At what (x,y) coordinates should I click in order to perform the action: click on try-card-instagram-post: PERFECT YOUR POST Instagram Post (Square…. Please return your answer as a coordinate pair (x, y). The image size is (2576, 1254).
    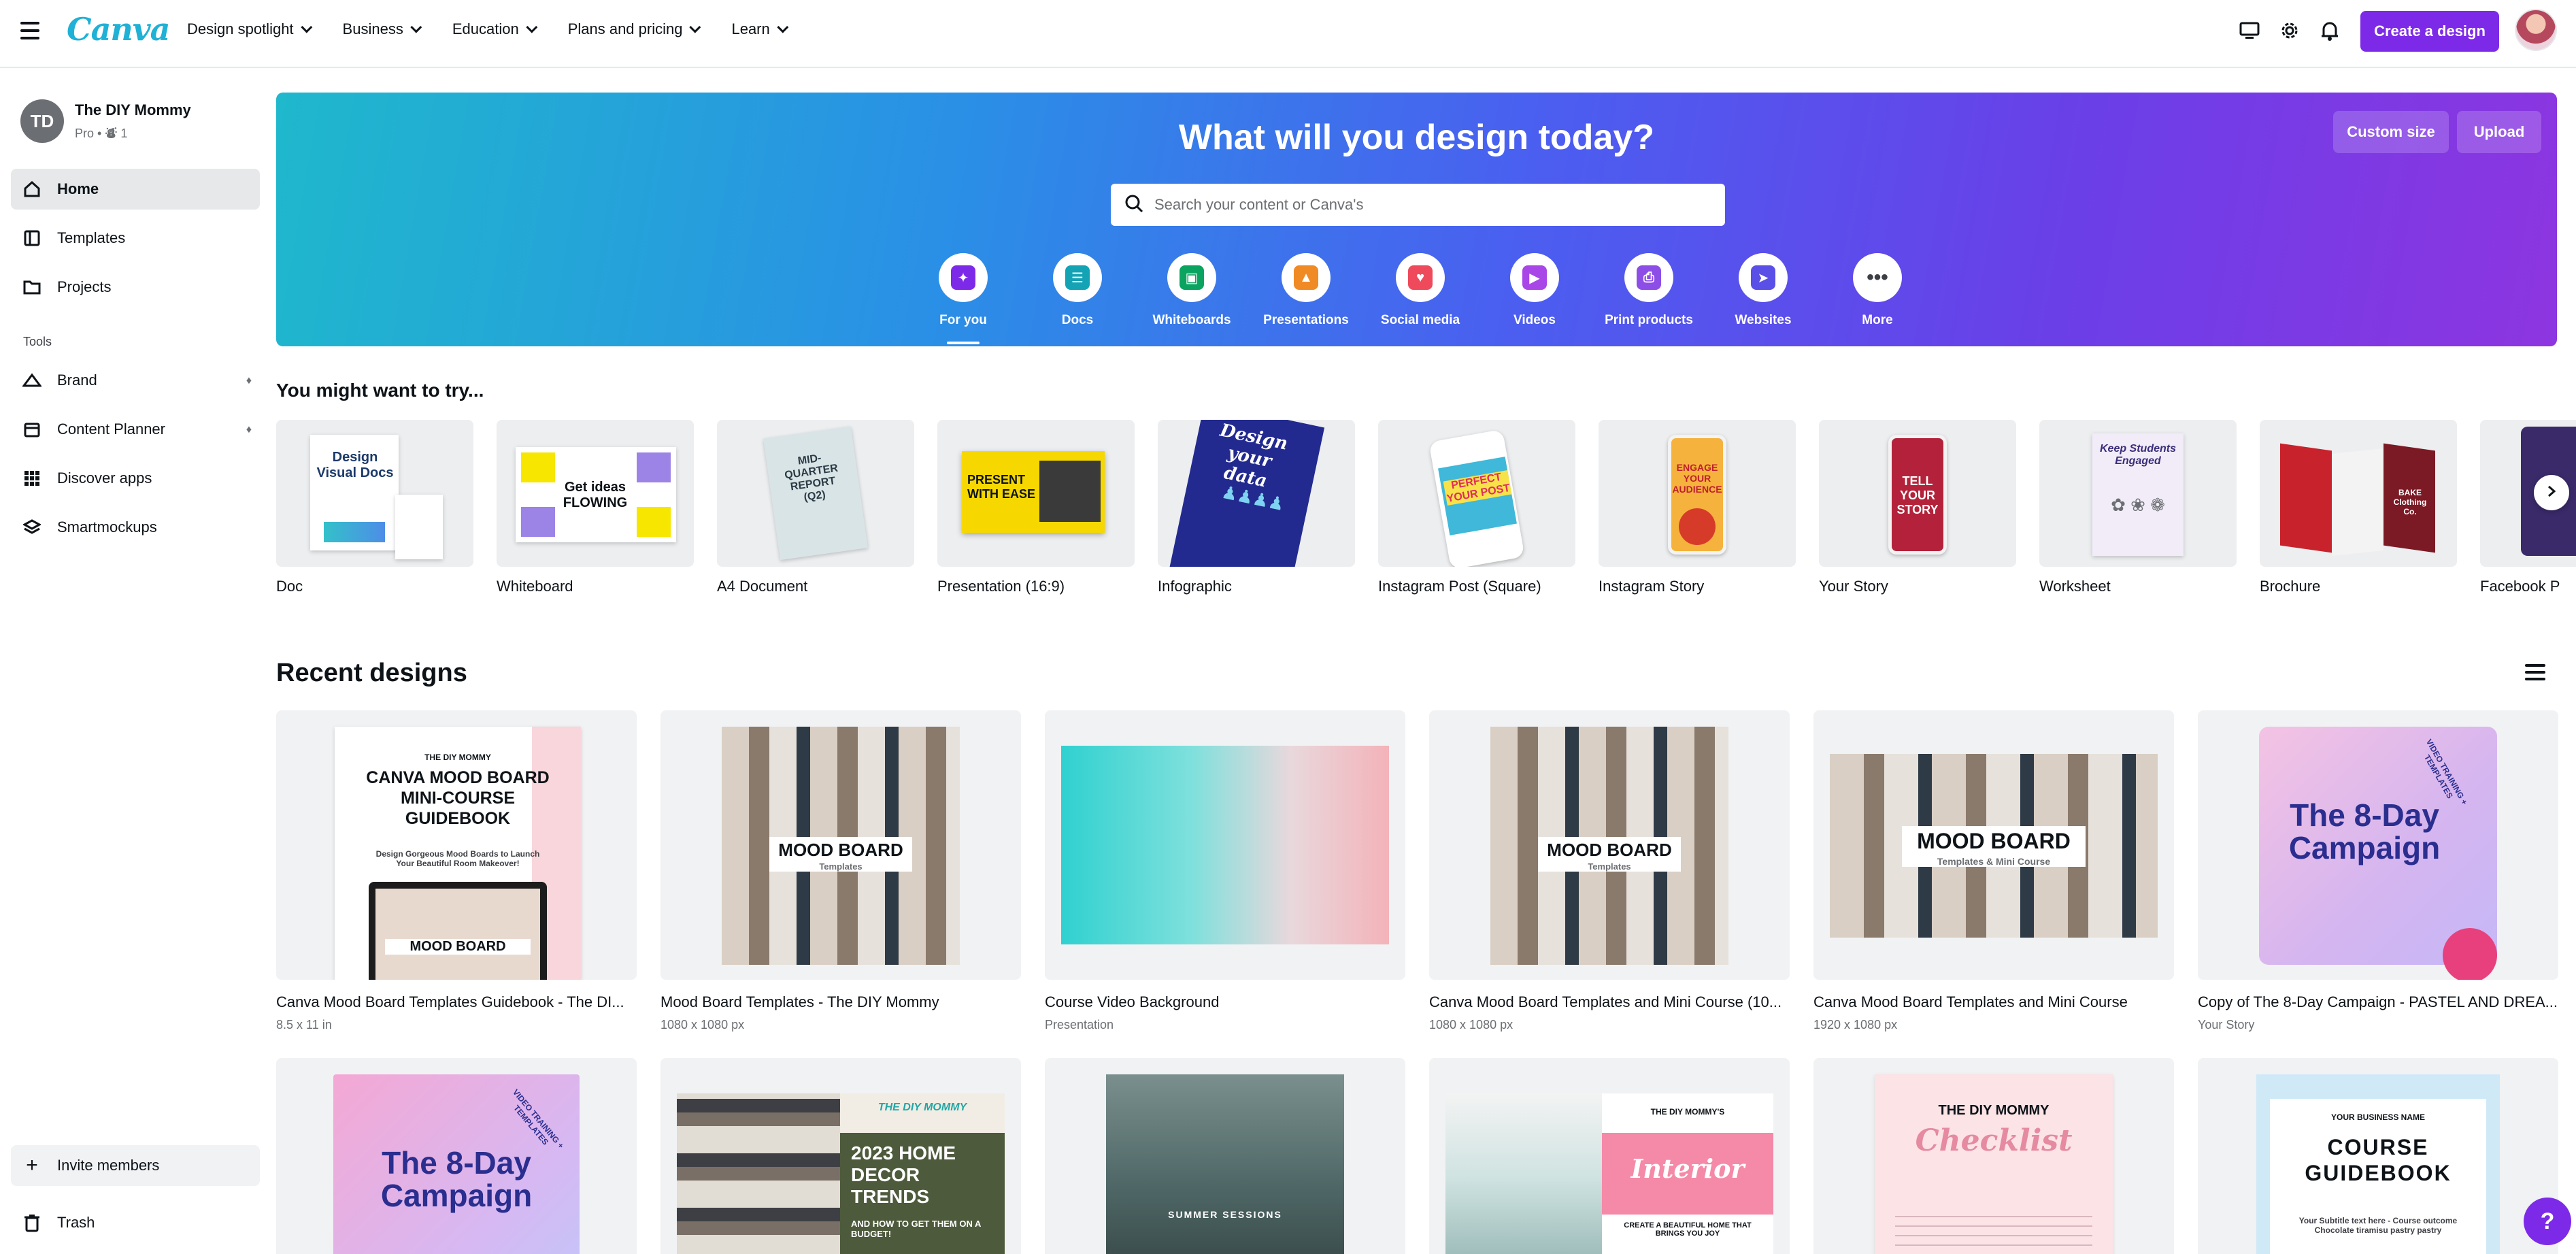
    Looking at the image, I should click on (1476, 507).